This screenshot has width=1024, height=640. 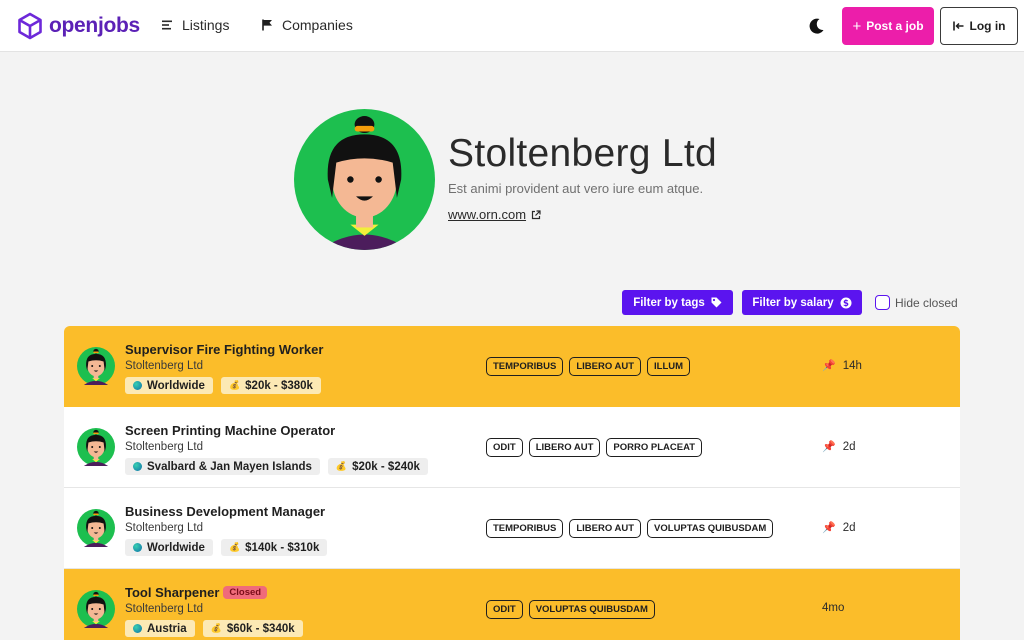 I want to click on moon-icon, so click(x=816, y=26).